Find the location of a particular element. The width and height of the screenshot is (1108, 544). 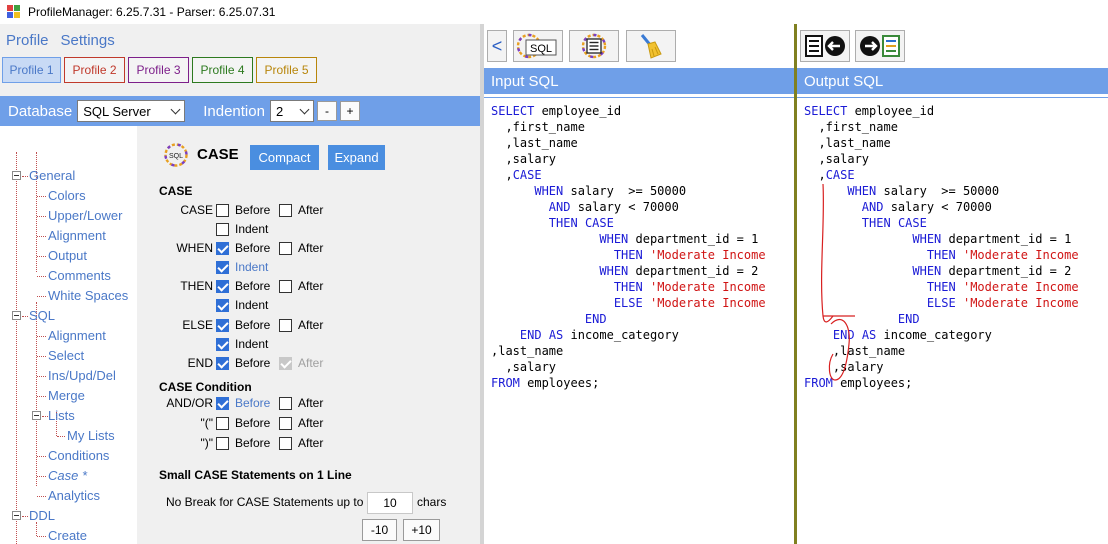

case-indent-label: Indent is located at coordinates (252, 229).